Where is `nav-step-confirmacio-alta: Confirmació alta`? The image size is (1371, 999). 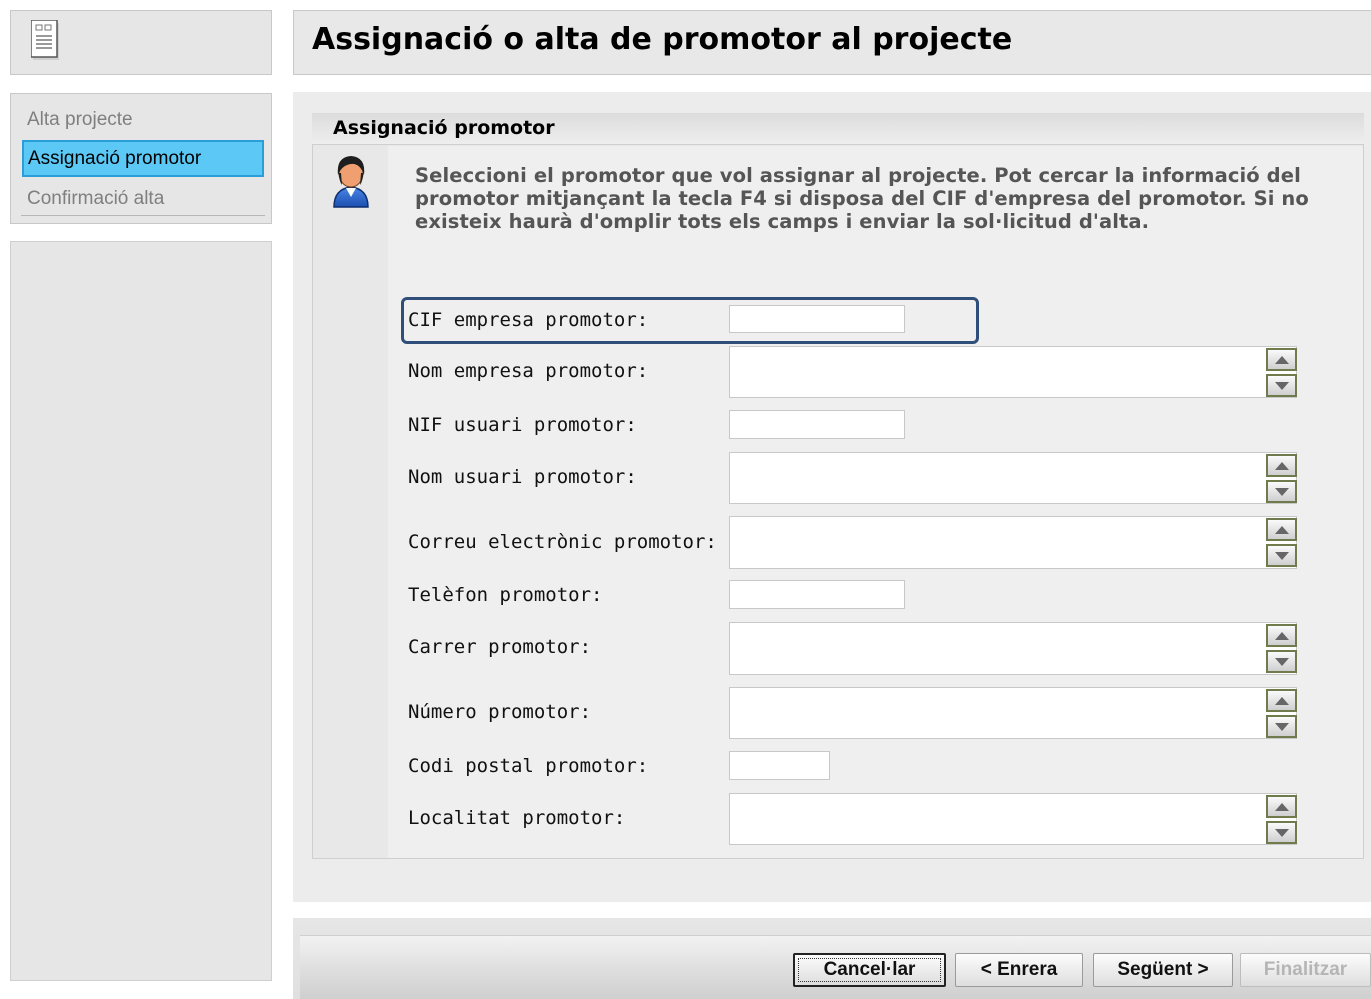 nav-step-confirmacio-alta: Confirmació alta is located at coordinates (143, 198).